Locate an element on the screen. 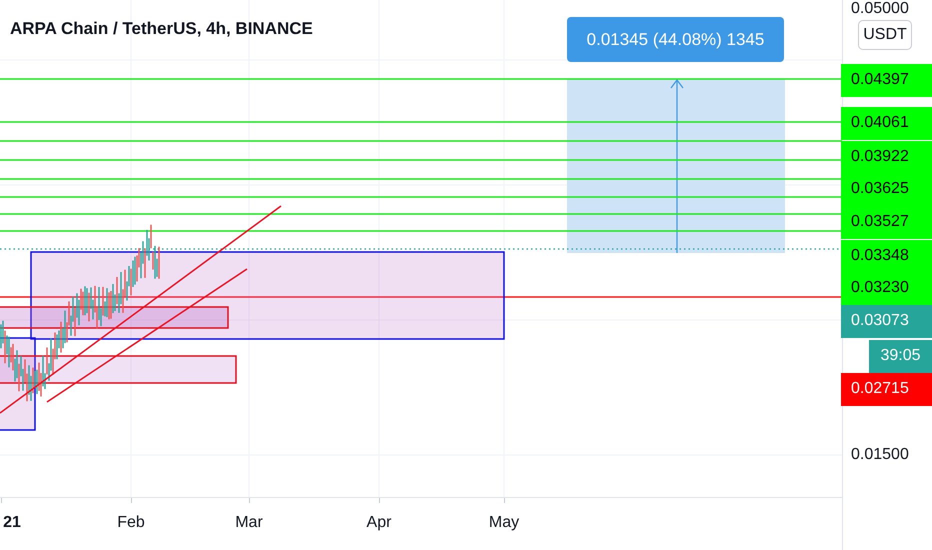 Image resolution: width=932 pixels, height=550 pixels. price-badge: 0.02715 is located at coordinates (886, 389).